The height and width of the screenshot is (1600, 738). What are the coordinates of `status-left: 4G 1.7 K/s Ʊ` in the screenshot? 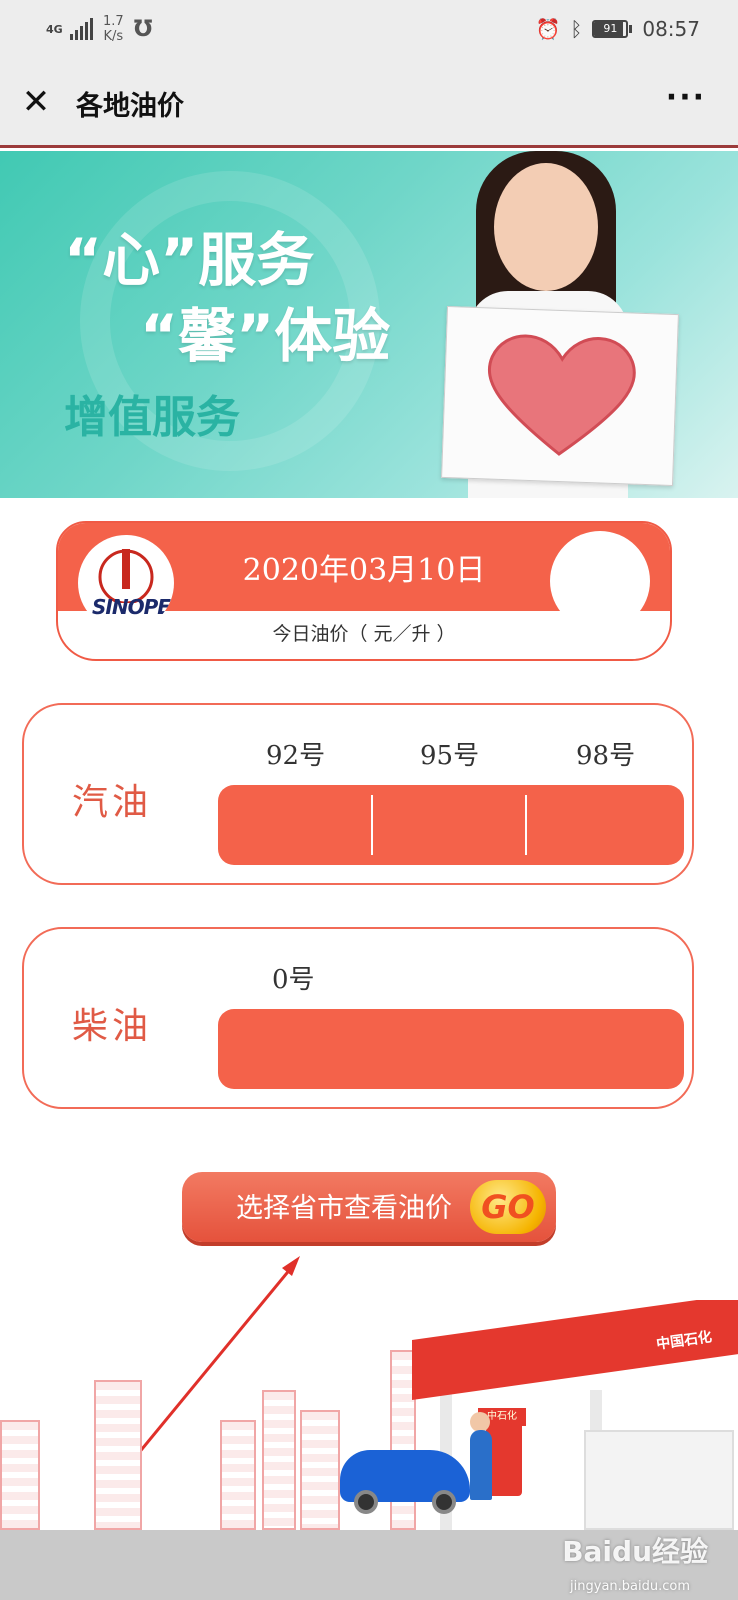 It's located at (99, 29).